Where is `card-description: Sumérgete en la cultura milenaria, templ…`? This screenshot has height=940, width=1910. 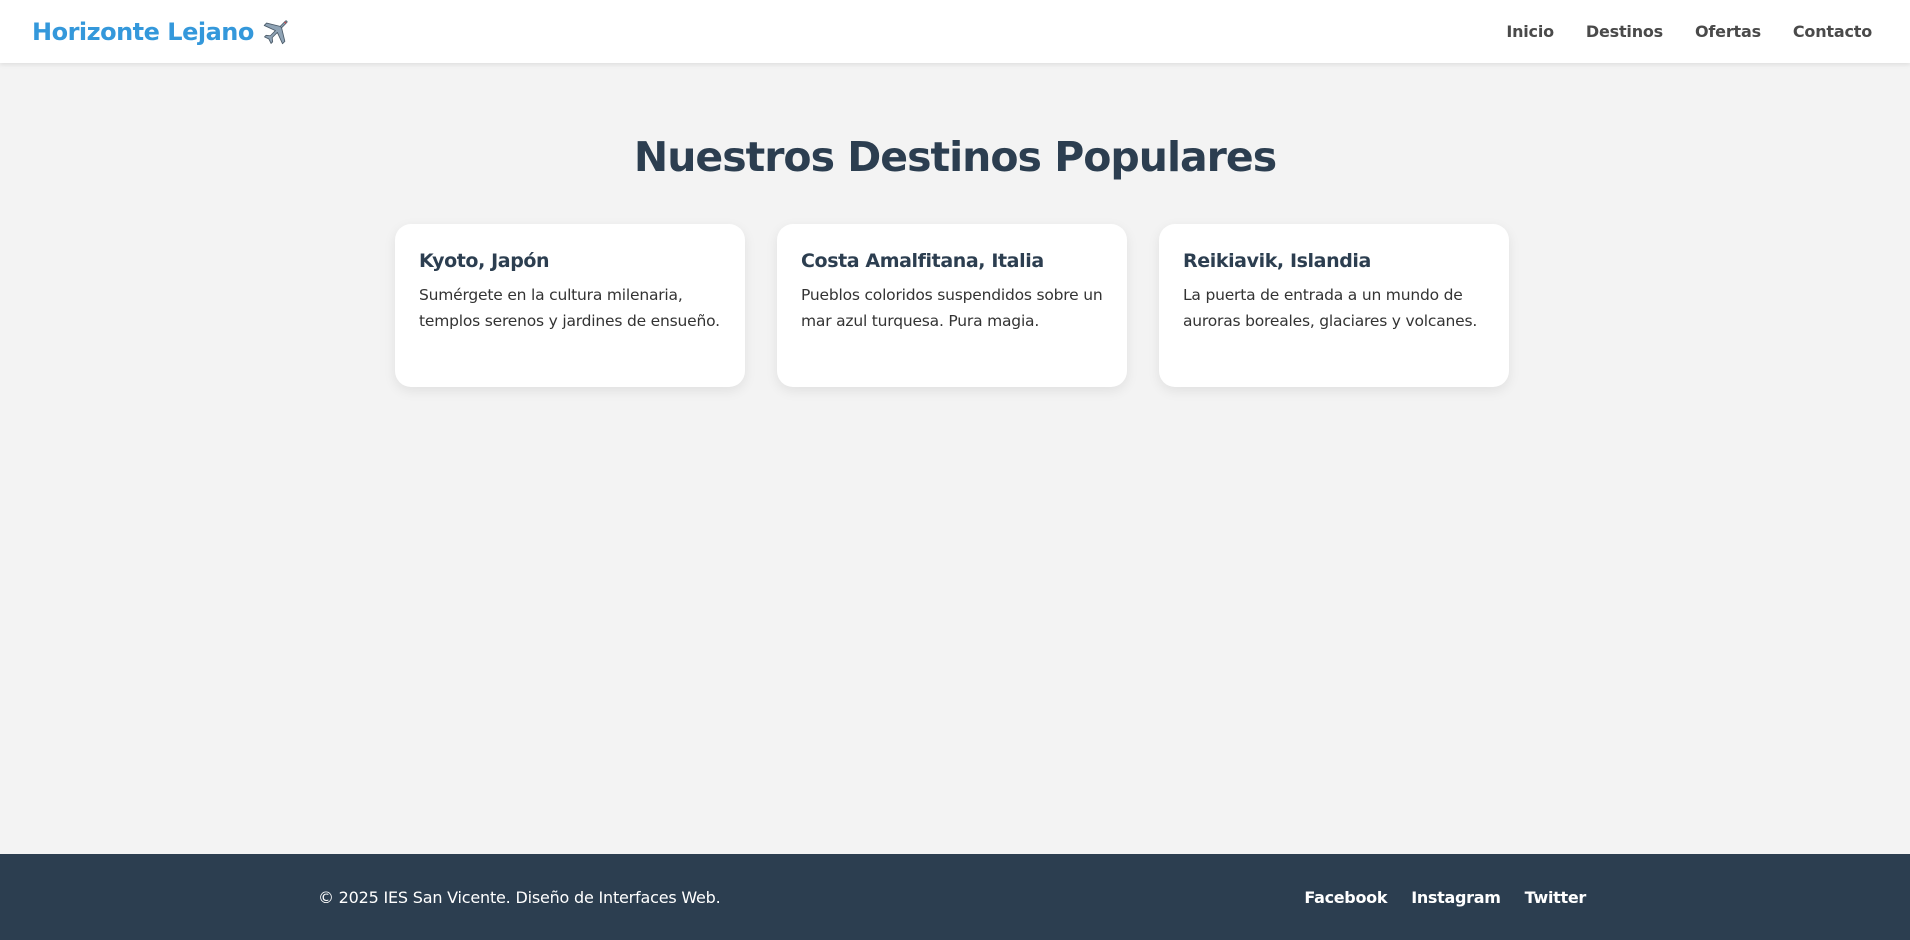
card-description: Sumérgete en la cultura milenaria, templ… is located at coordinates (569, 308).